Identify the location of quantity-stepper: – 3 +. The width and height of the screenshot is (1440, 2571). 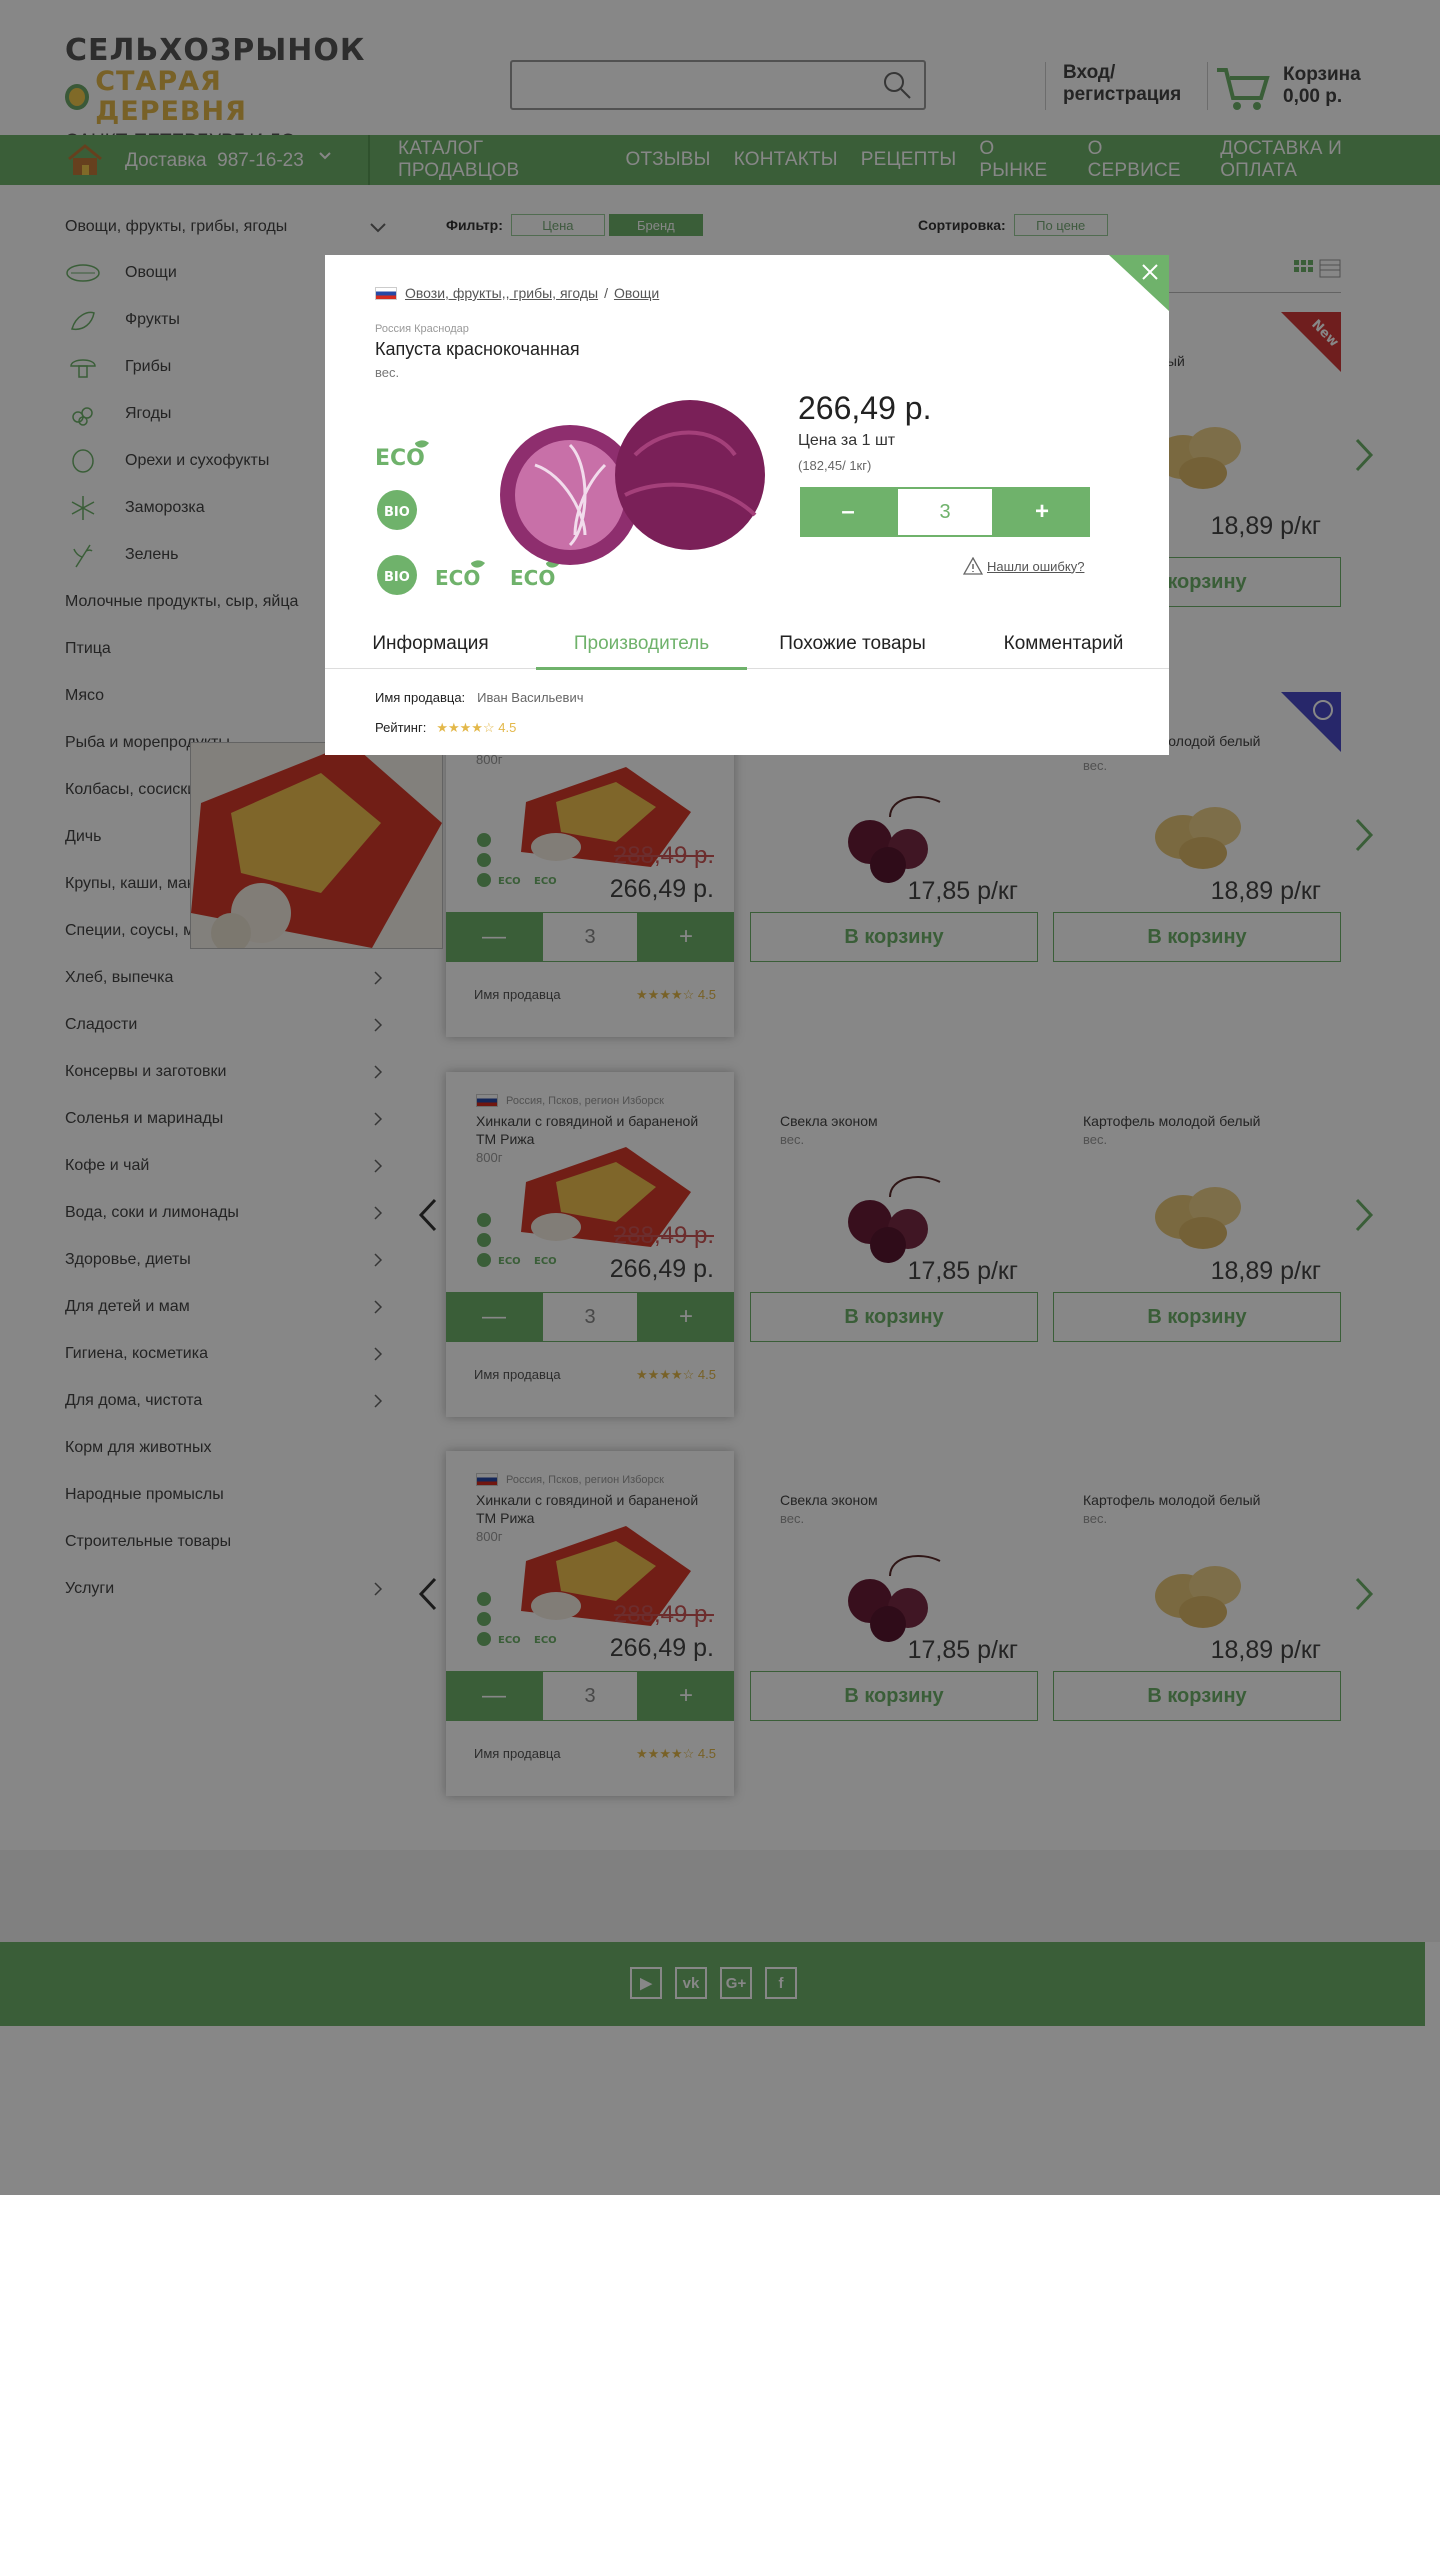
(945, 512).